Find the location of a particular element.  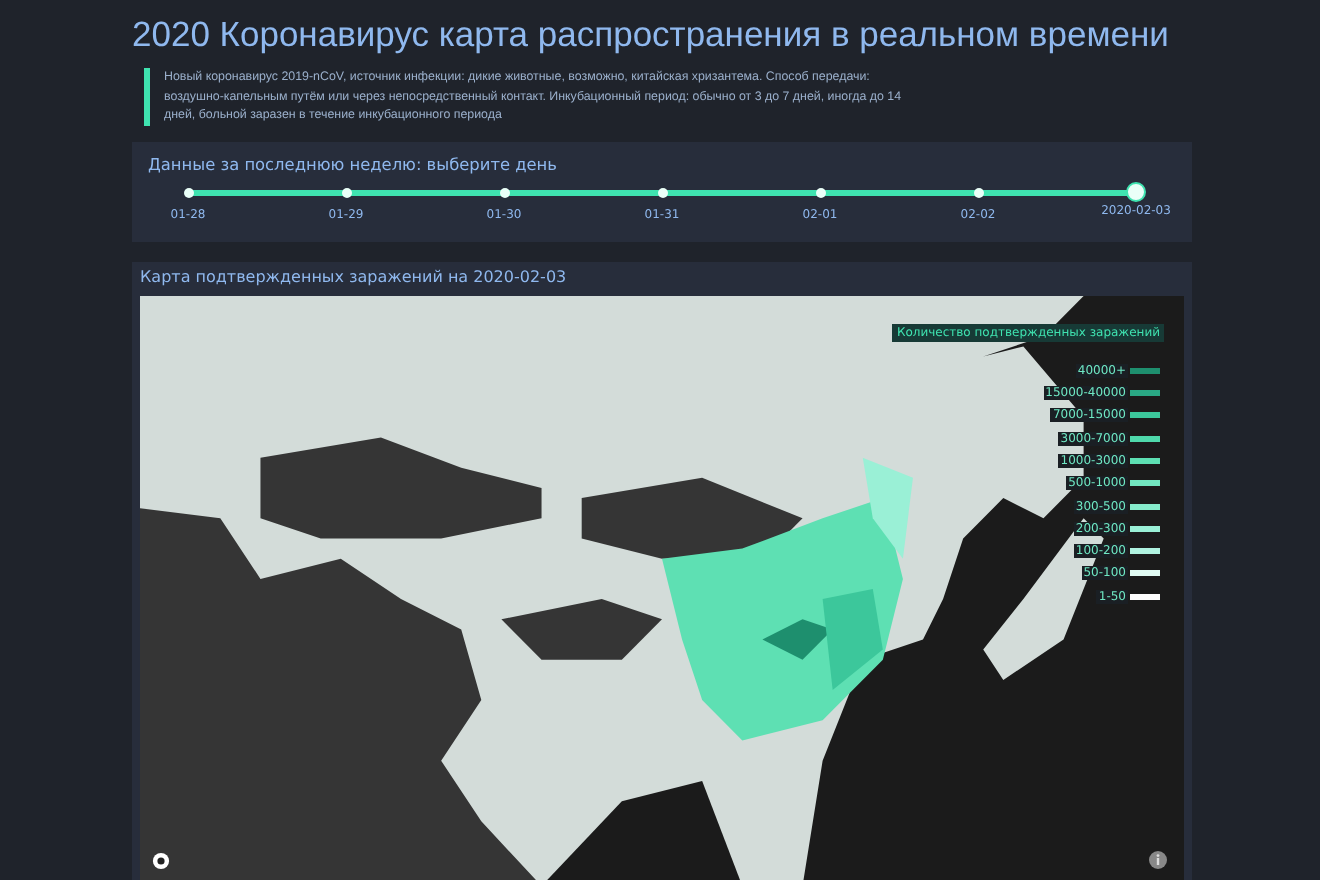

slider-handle is located at coordinates (1136, 192).